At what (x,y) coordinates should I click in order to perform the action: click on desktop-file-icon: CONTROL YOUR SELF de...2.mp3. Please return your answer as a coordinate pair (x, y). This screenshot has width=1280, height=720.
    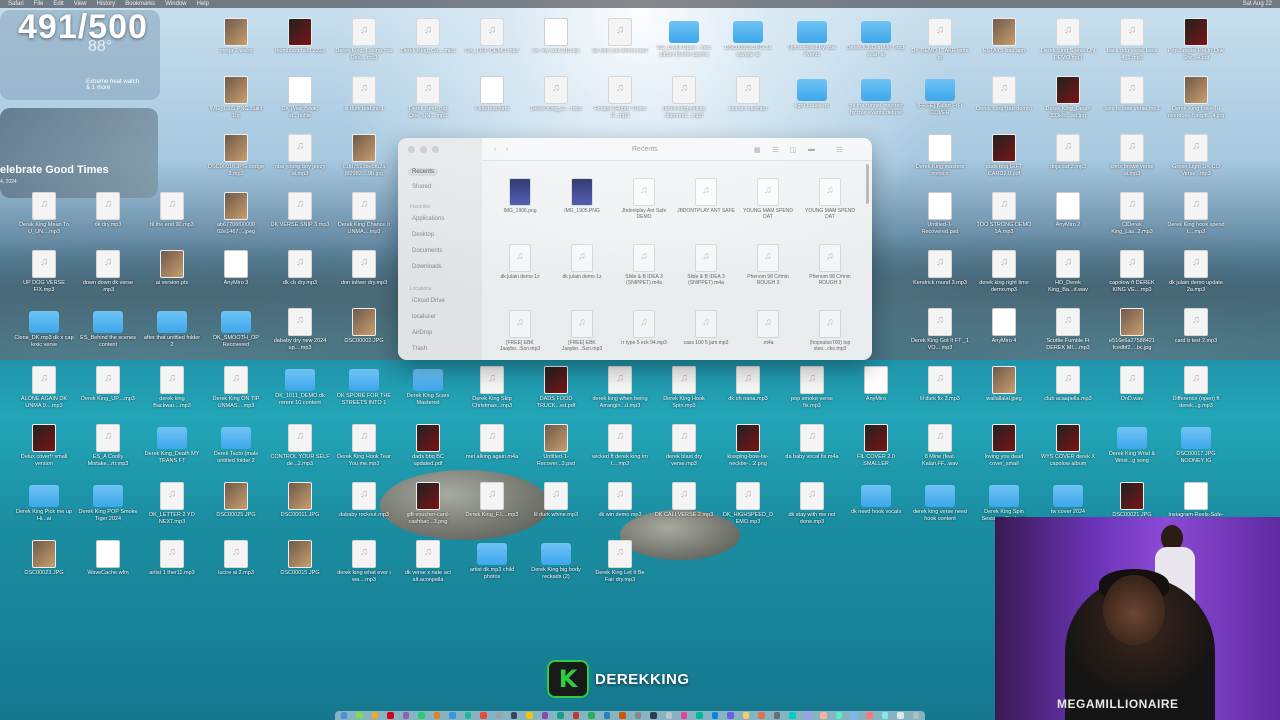
    Looking at the image, I should click on (300, 452).